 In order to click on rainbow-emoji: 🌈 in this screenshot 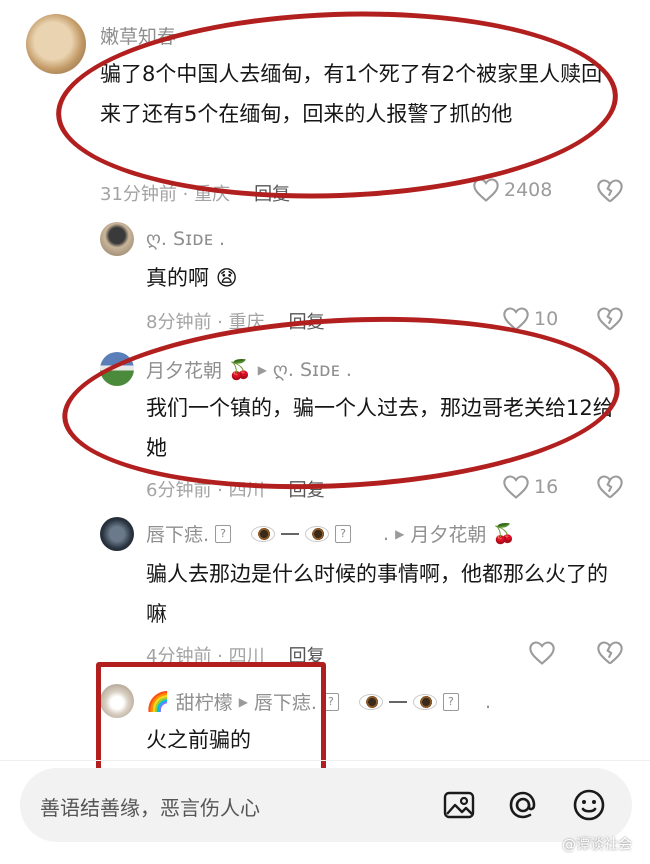, I will do `click(158, 702)`.